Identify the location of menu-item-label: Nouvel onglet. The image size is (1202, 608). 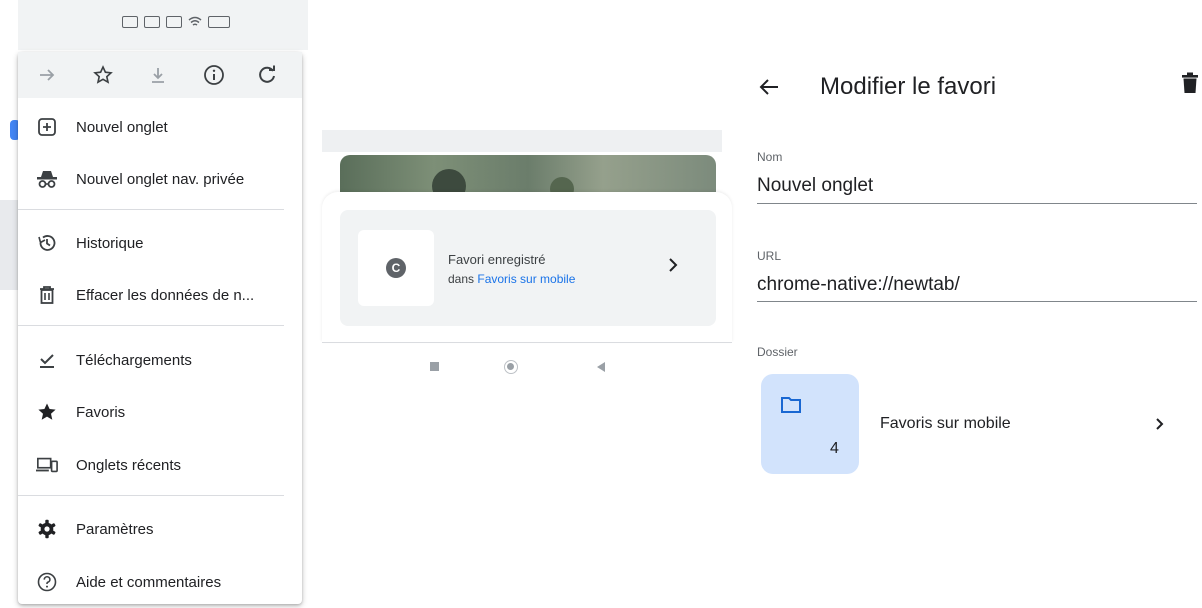
(122, 127).